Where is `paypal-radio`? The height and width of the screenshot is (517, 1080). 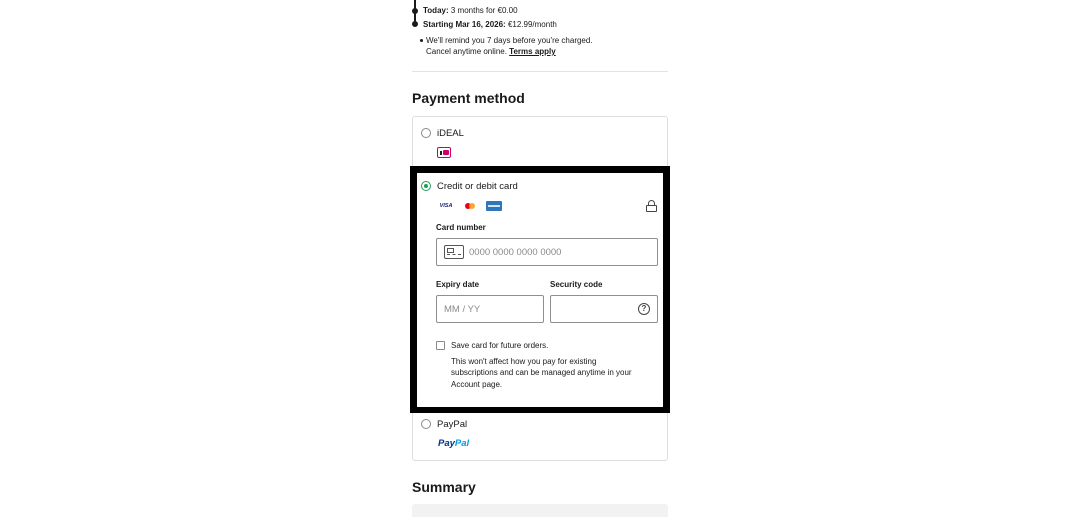
paypal-radio is located at coordinates (426, 424).